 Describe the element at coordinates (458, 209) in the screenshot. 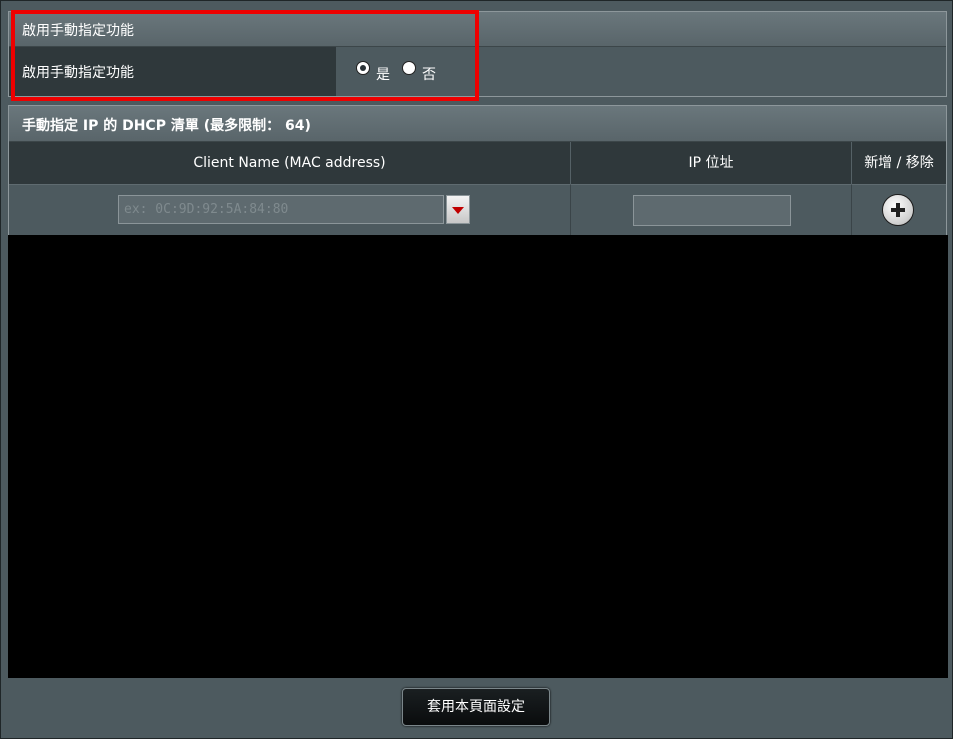

I see `client-dropdown-button` at that location.